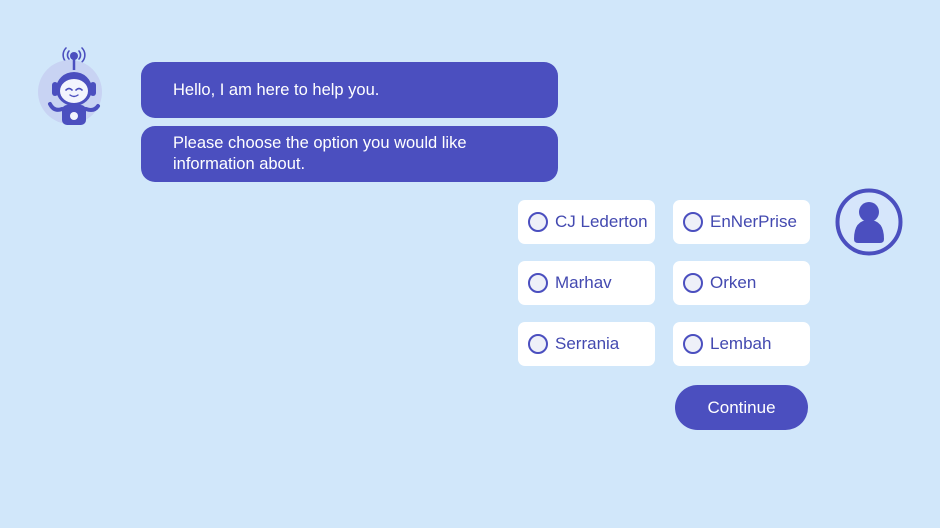 The image size is (940, 528). I want to click on robot-icon, so click(70, 86).